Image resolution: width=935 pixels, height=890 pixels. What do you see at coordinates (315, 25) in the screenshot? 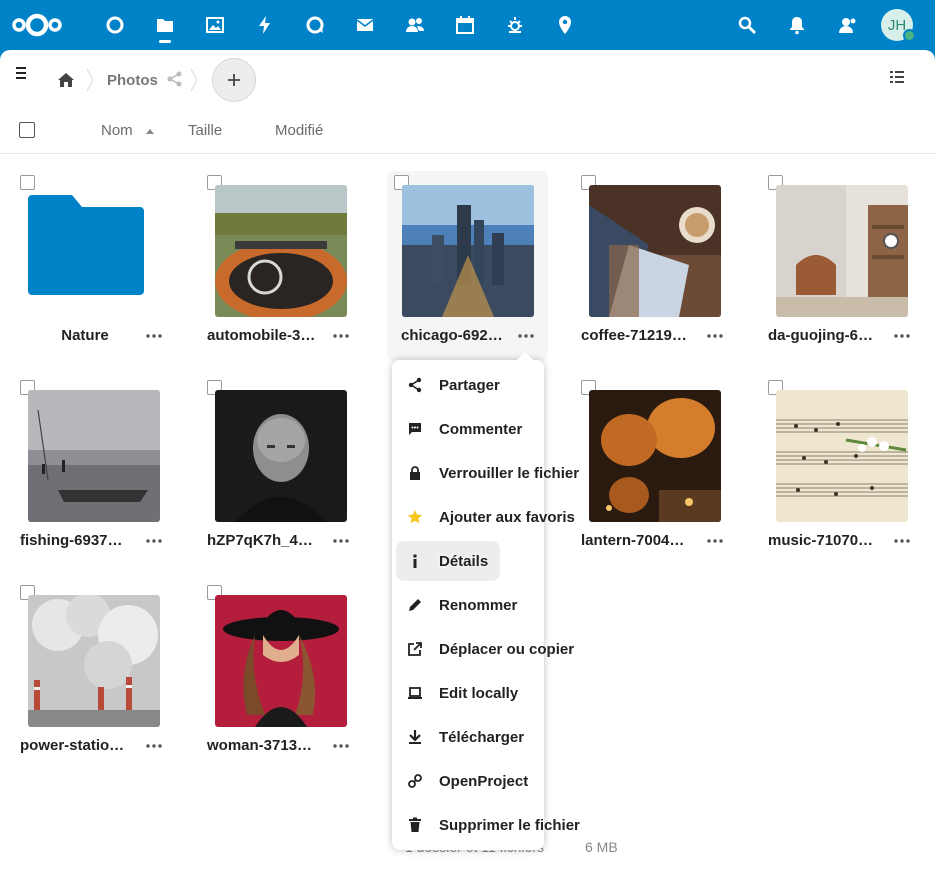
I see `talk-icon` at bounding box center [315, 25].